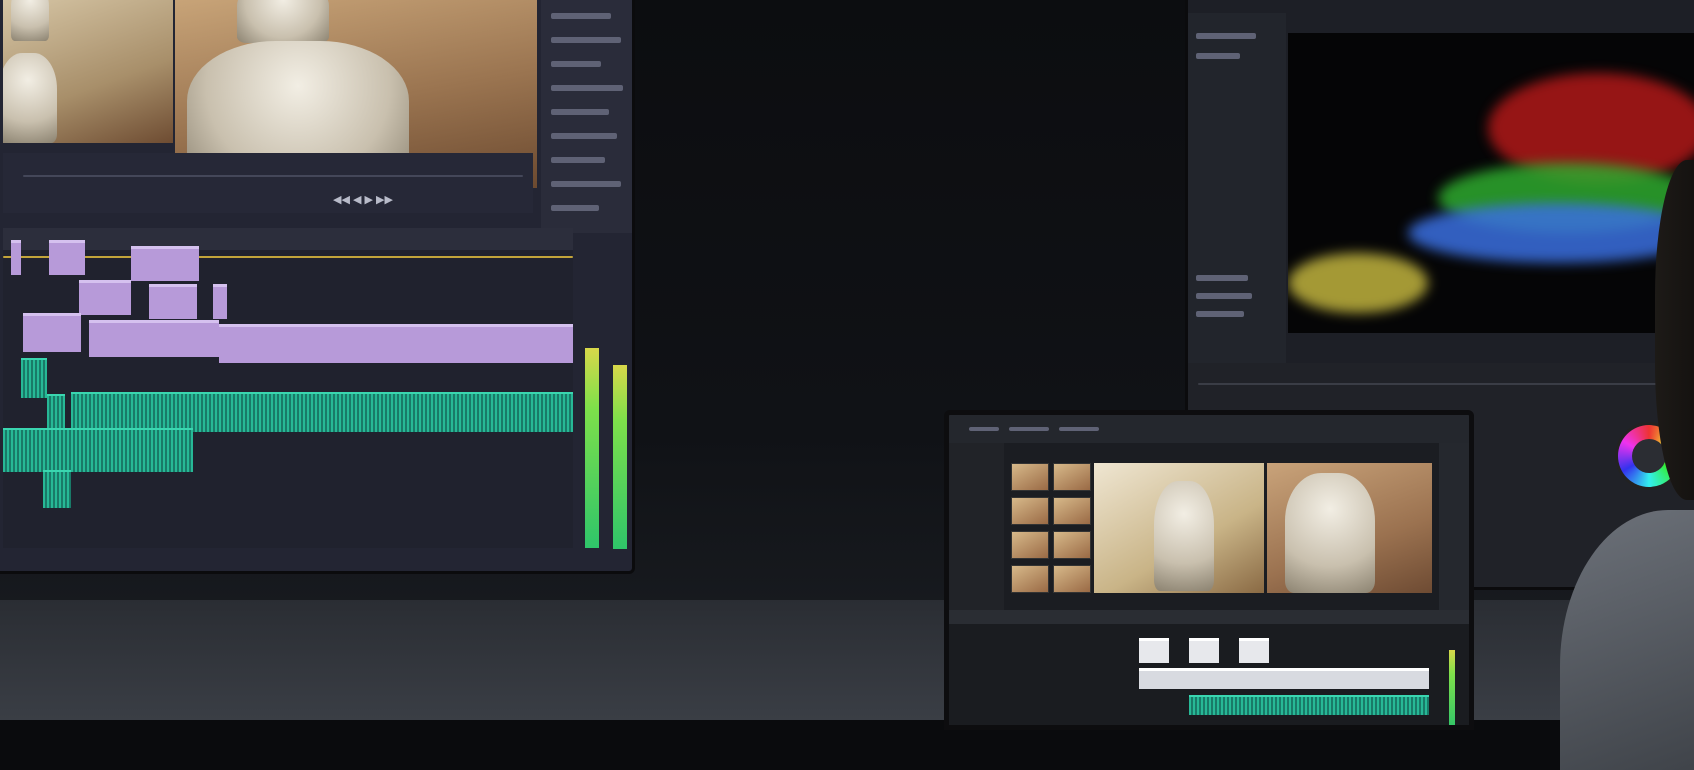 The height and width of the screenshot is (770, 1694). What do you see at coordinates (586, 116) in the screenshot?
I see `inspector-panel` at bounding box center [586, 116].